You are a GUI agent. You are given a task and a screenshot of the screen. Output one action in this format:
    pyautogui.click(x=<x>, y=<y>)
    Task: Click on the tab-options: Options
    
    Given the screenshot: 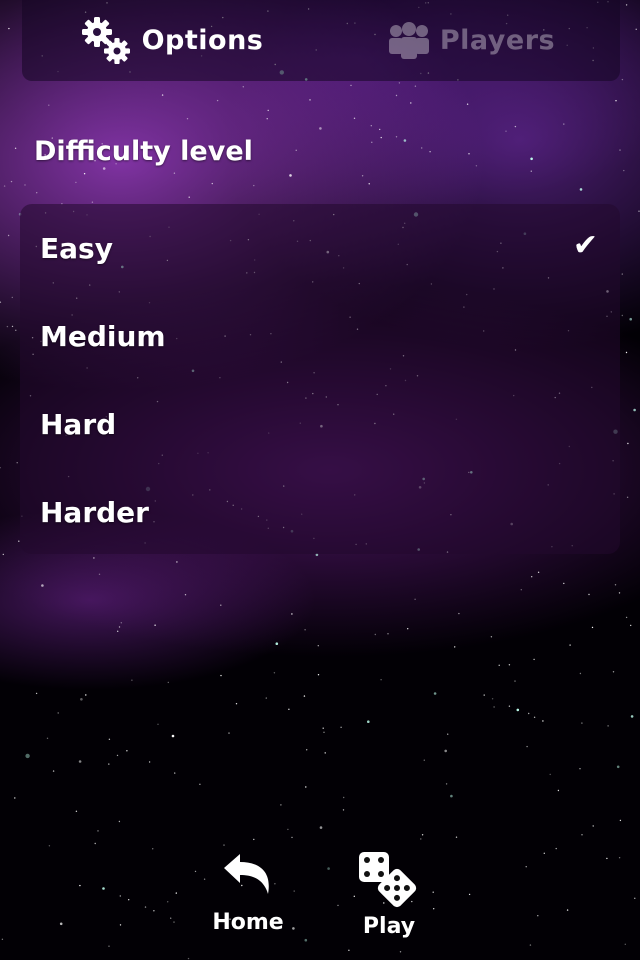 What is the action you would take?
    pyautogui.click(x=171, y=40)
    